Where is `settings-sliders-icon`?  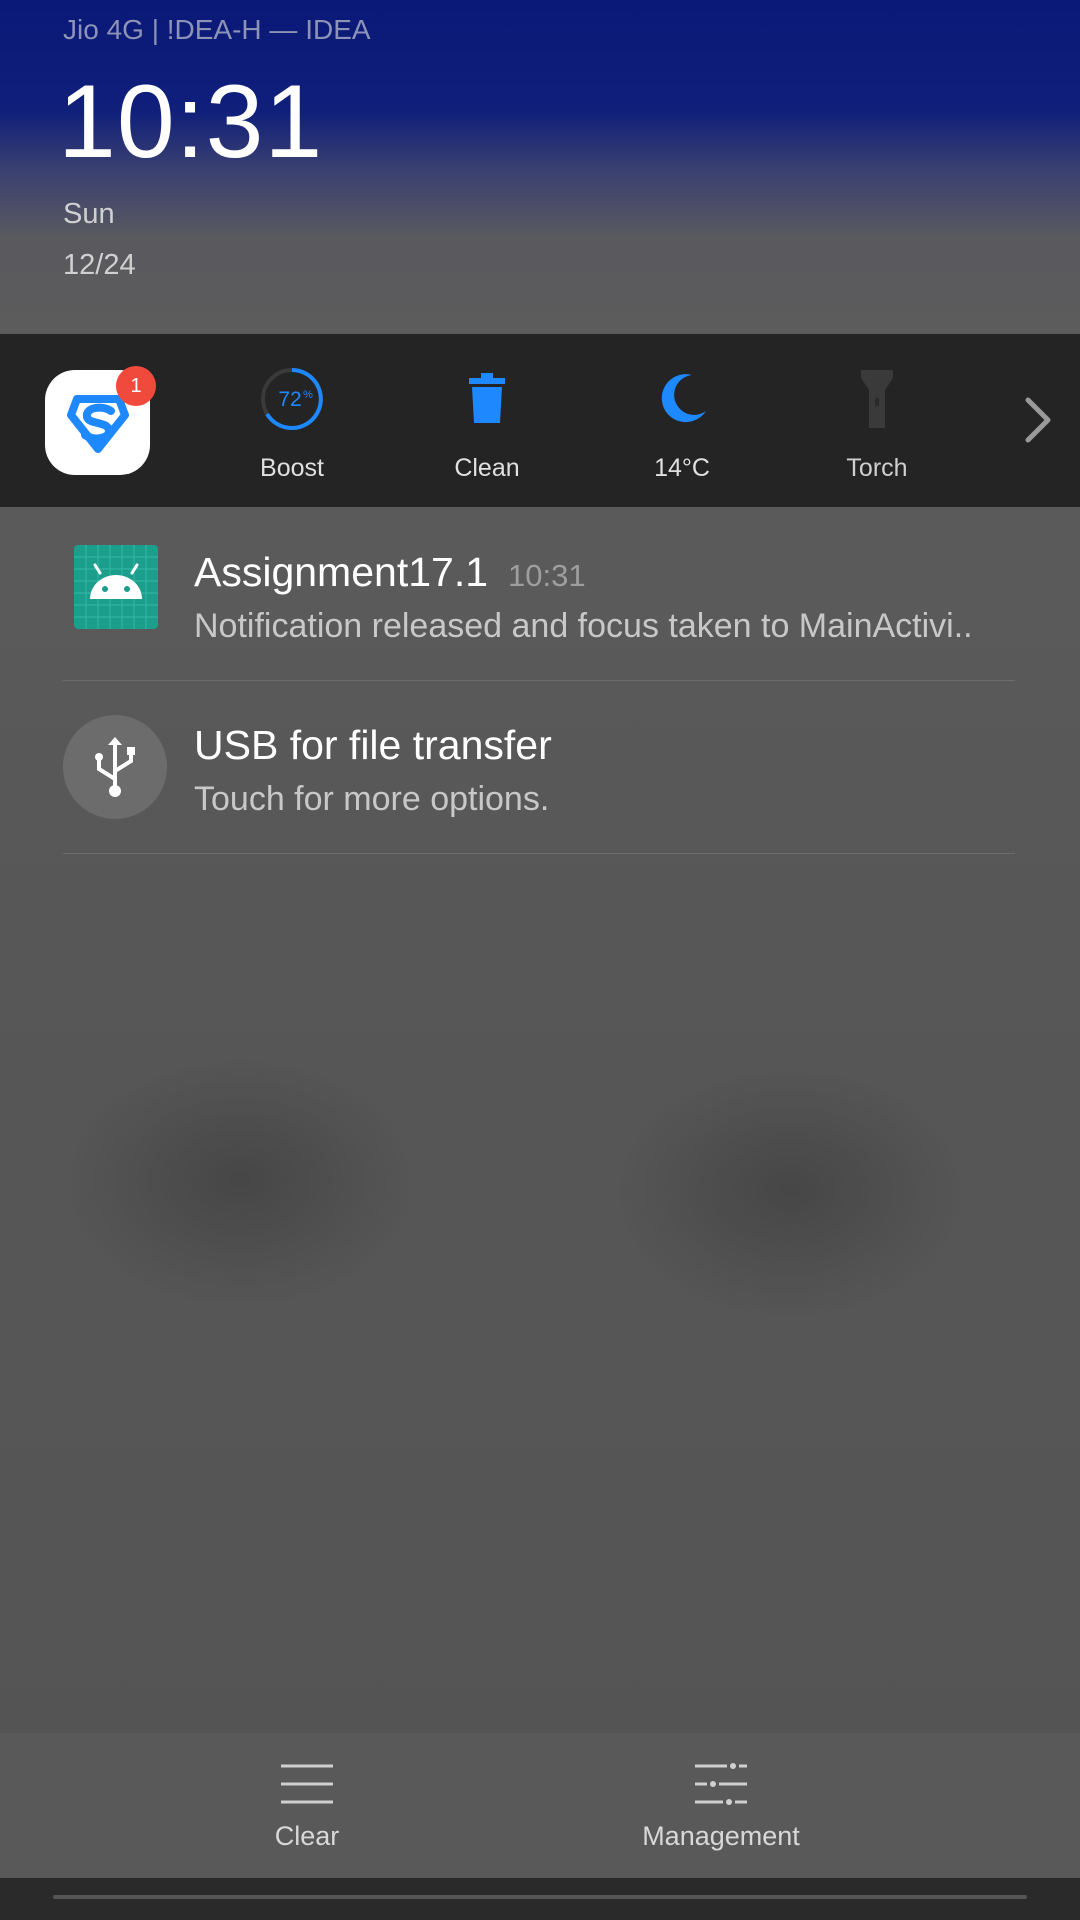
settings-sliders-icon is located at coordinates (721, 1784).